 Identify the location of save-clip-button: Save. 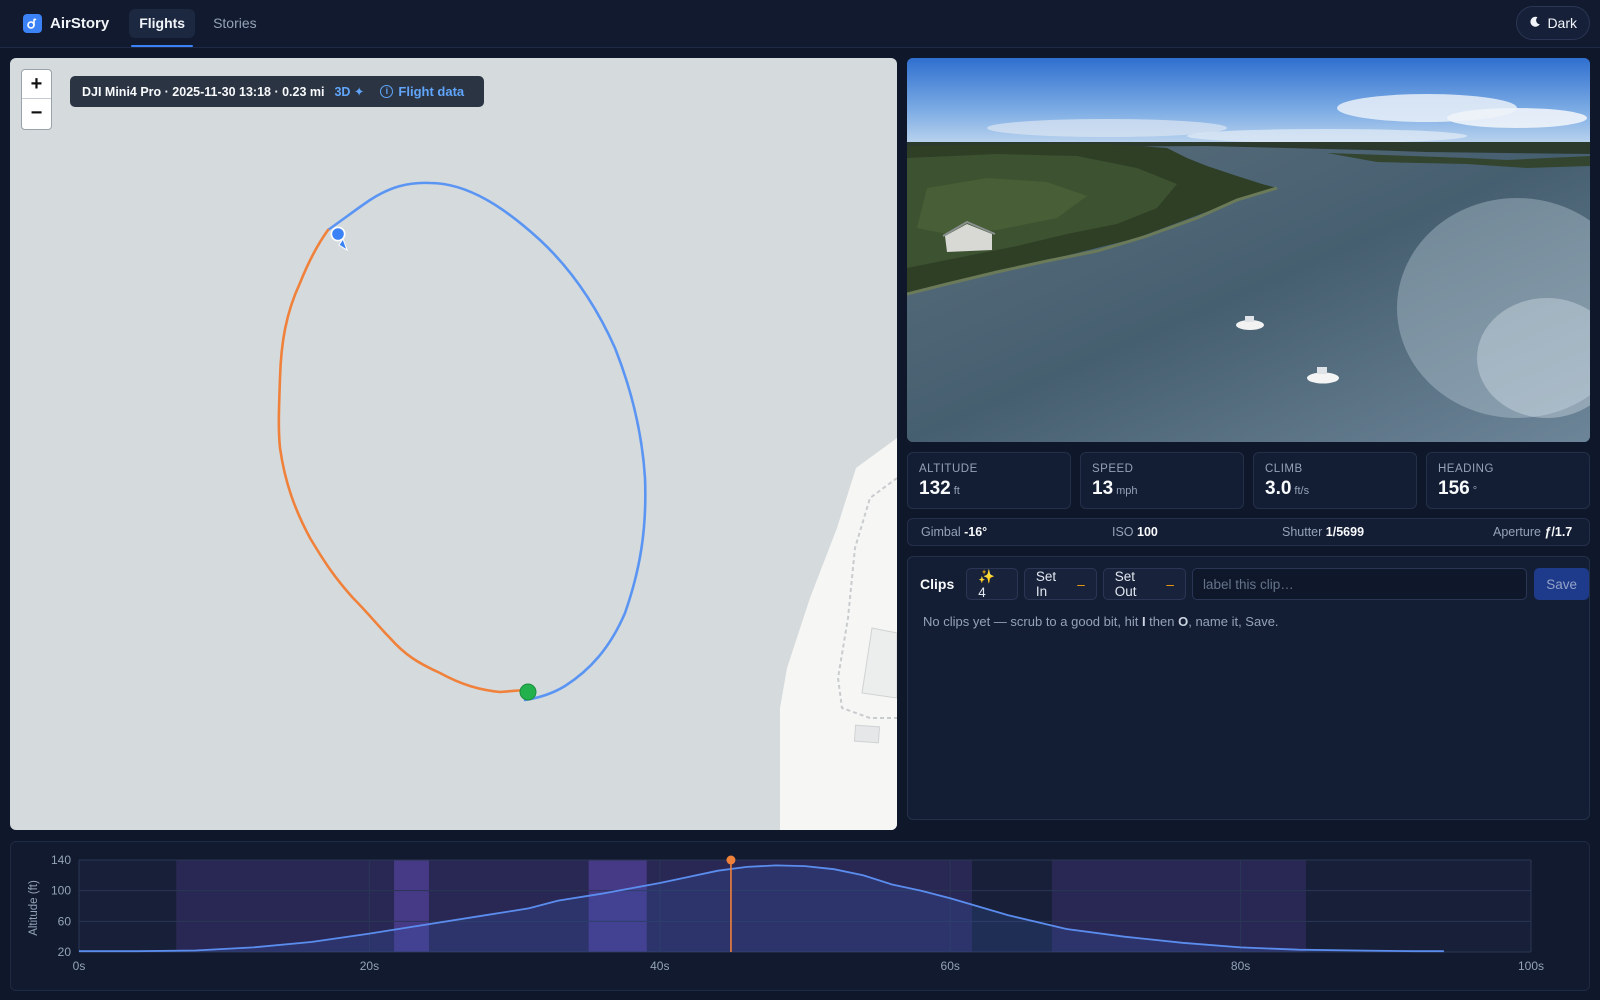
(1561, 584).